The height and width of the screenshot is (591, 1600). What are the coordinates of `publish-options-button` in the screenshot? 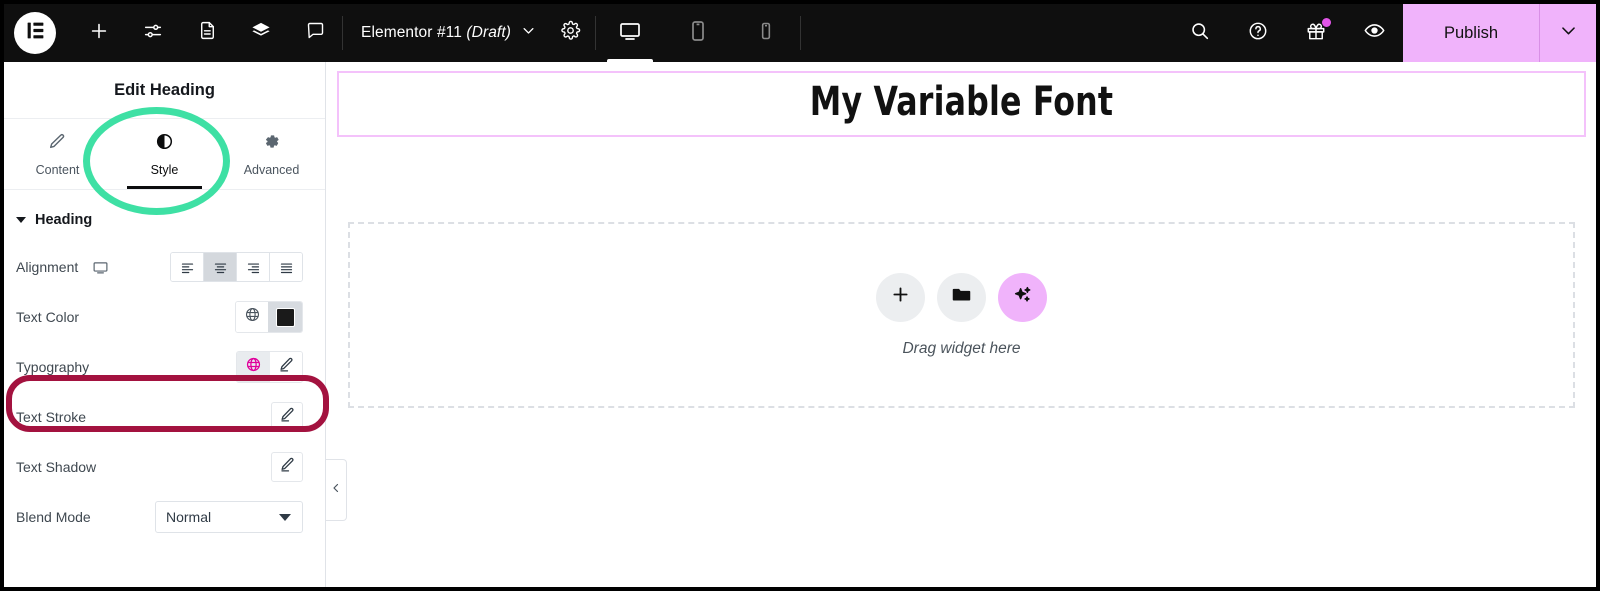 It's located at (1568, 33).